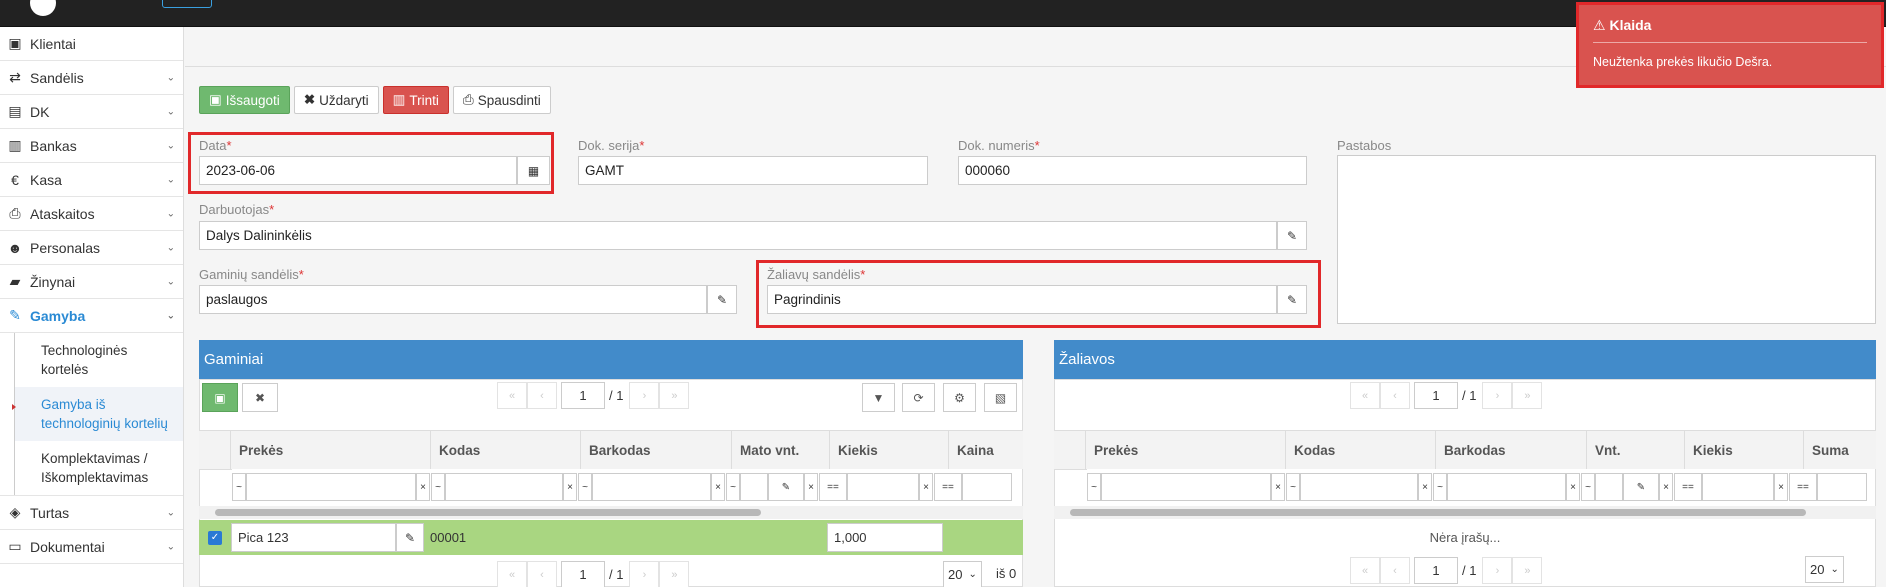 The height and width of the screenshot is (587, 1886). Describe the element at coordinates (962, 574) in the screenshot. I see `page-size-select: 20 ⌄` at that location.